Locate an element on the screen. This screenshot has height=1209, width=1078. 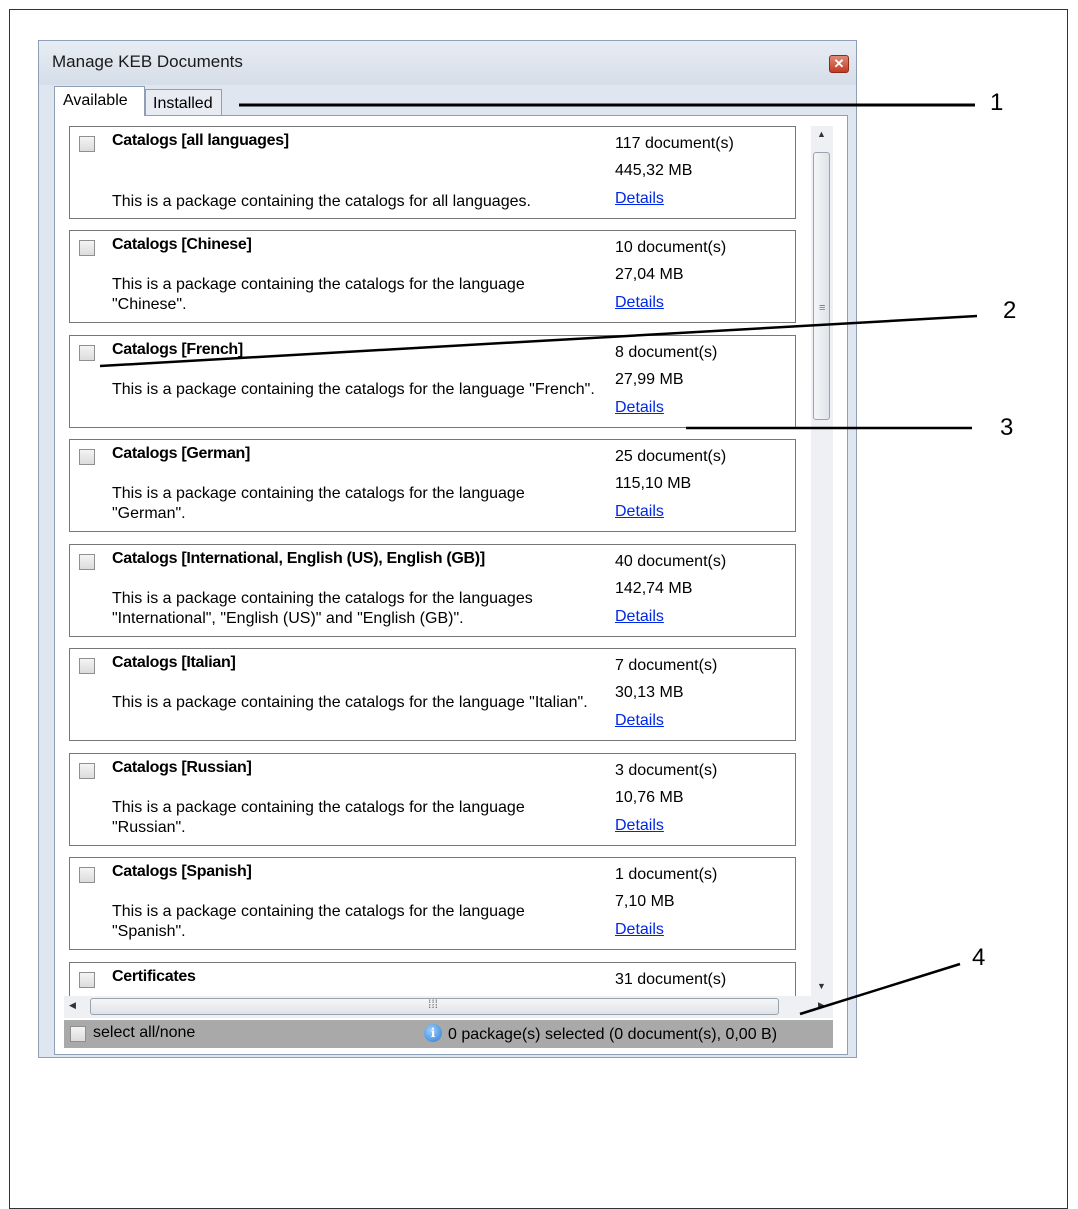
callout-2: 2 is located at coordinates (1010, 310).